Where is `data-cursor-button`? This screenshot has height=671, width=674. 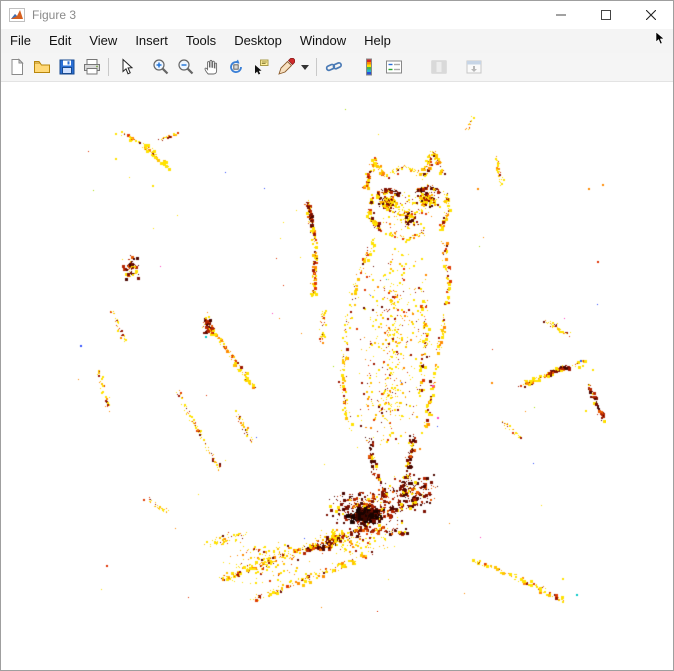 data-cursor-button is located at coordinates (260, 67).